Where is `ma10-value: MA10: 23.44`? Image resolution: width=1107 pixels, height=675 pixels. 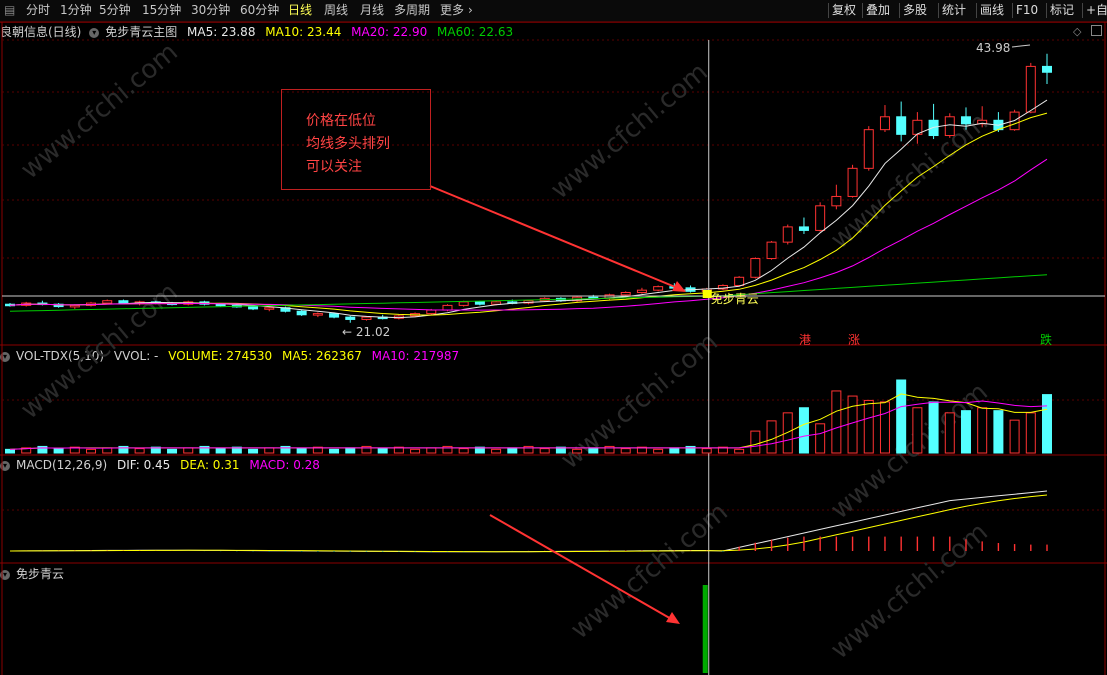
ma10-value: MA10: 23.44 is located at coordinates (303, 32).